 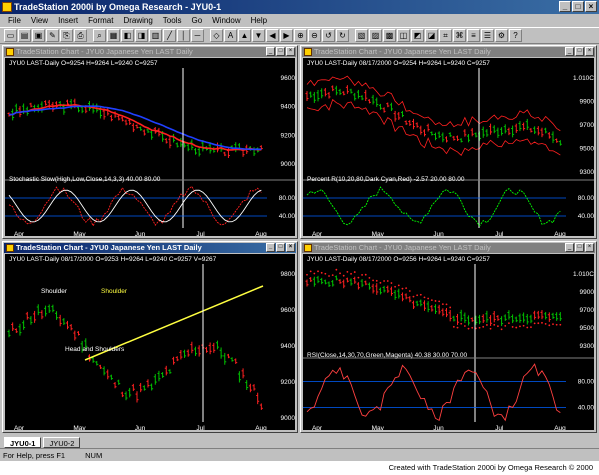 What do you see at coordinates (286, 35) in the screenshot?
I see `arrow-right-icon: ▶` at bounding box center [286, 35].